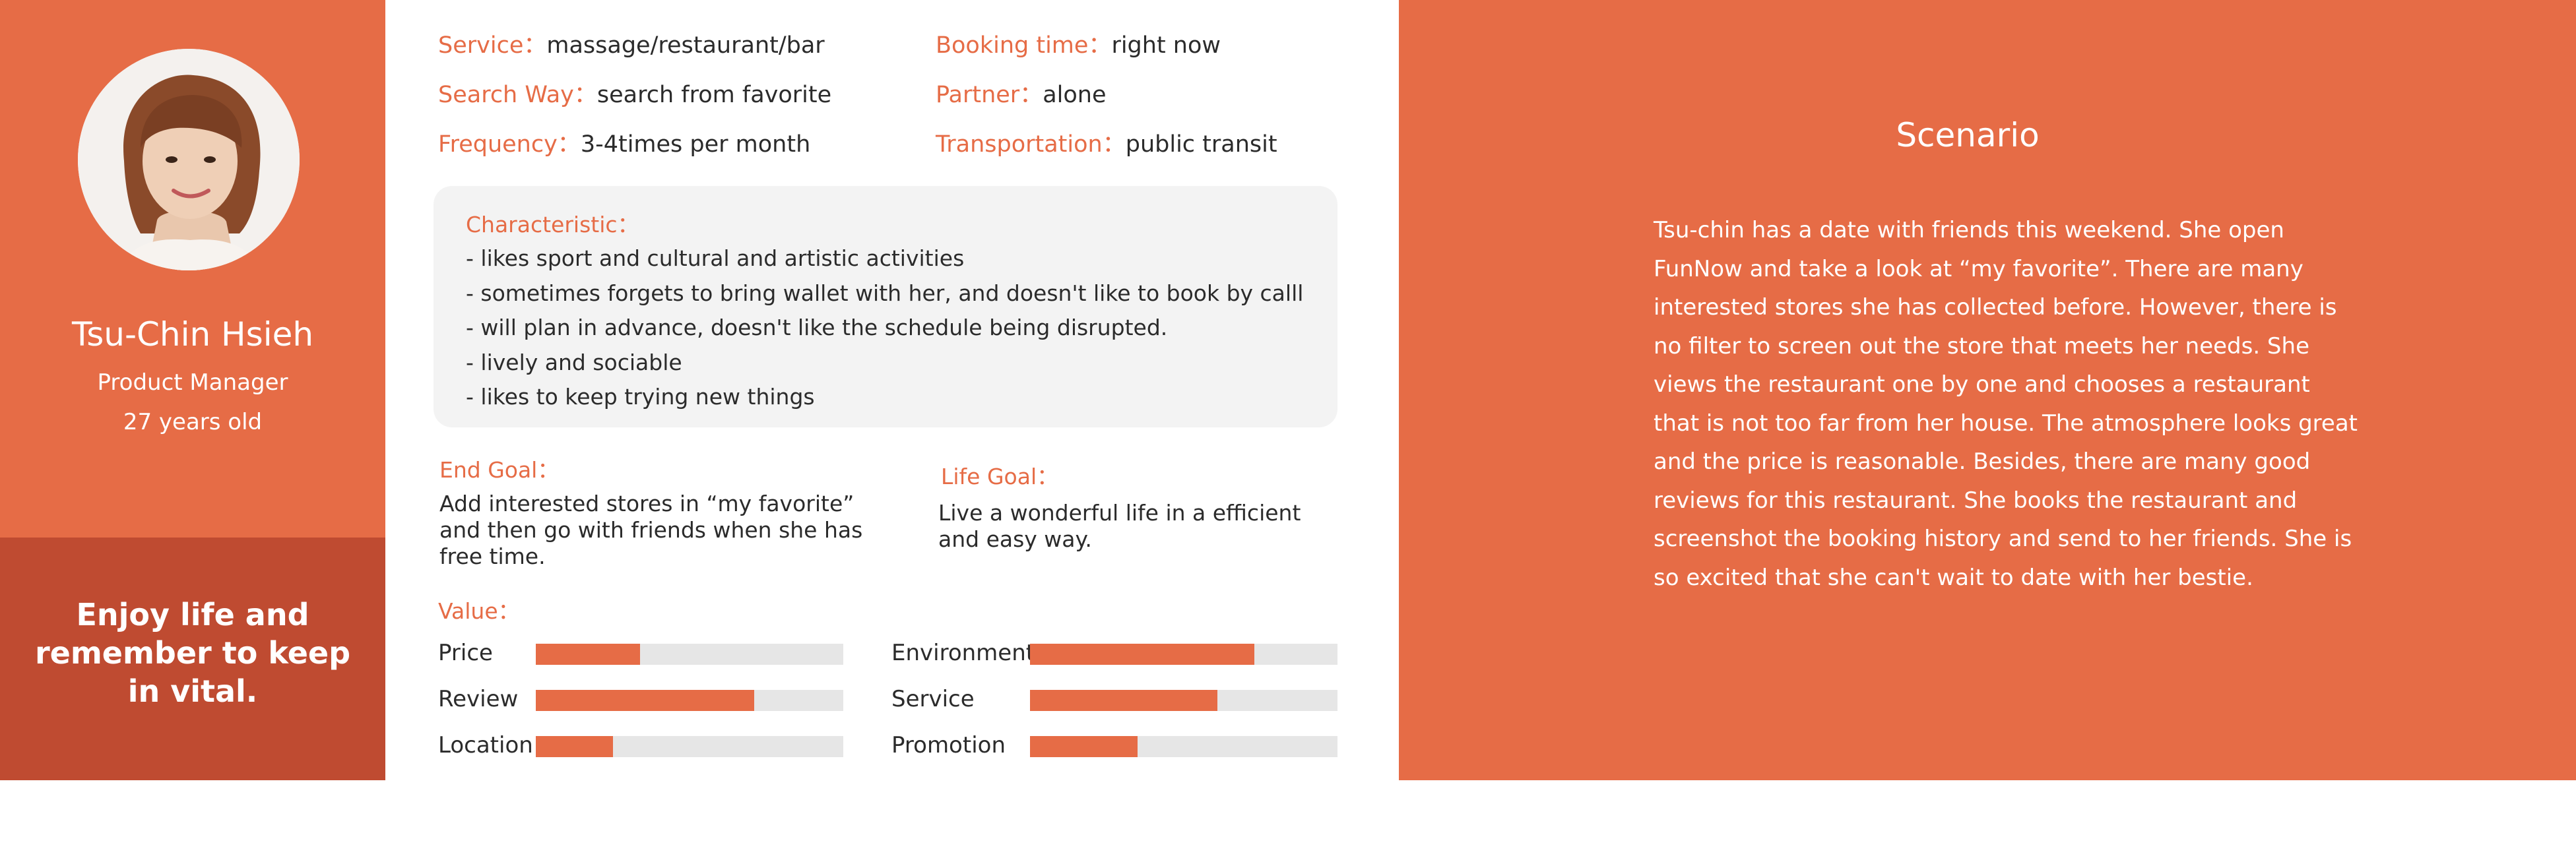  Describe the element at coordinates (695, 144) in the screenshot. I see `frequency-value: 3-4times per month` at that location.